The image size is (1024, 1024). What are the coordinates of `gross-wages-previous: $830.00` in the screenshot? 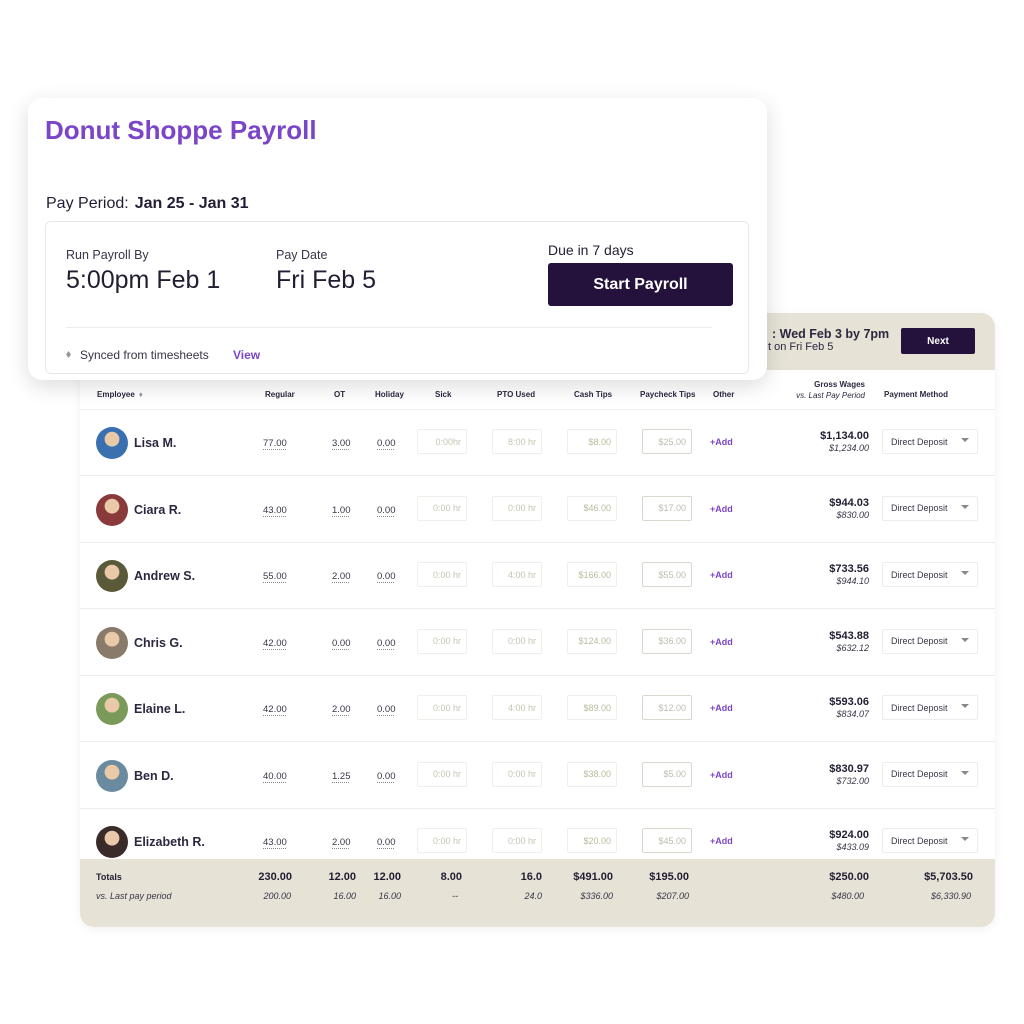 It's located at (852, 514).